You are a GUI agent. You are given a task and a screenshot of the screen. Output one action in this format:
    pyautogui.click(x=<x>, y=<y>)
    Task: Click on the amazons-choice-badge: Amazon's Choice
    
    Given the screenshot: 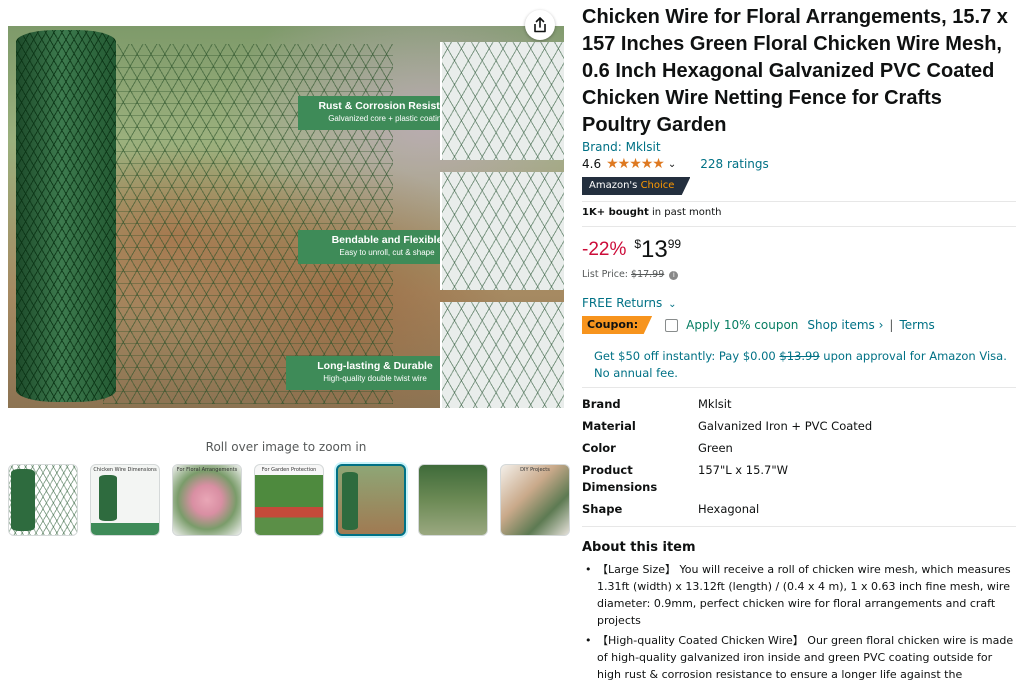 What is the action you would take?
    pyautogui.click(x=636, y=186)
    